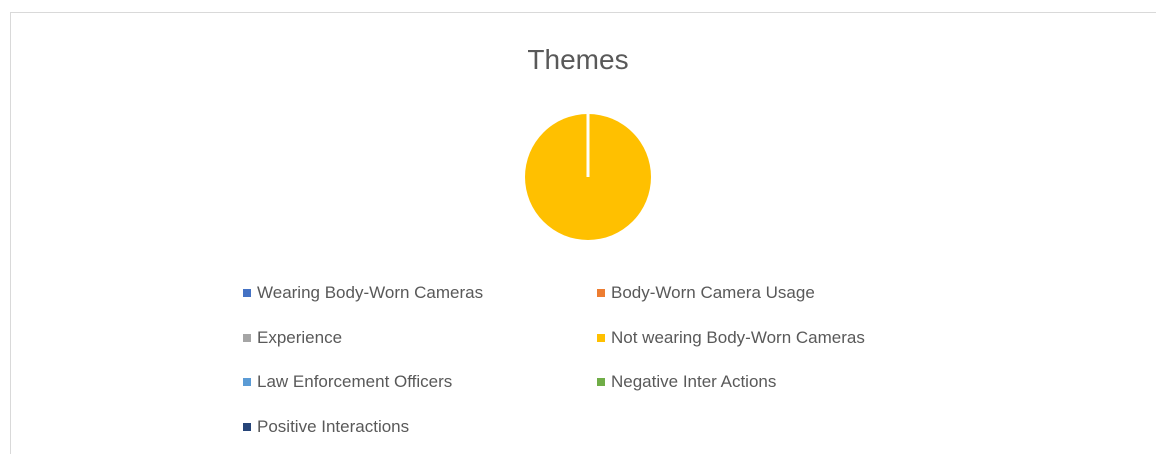 The image size is (1156, 454). I want to click on legend-label: Not wearing Body-Worn Cameras, so click(738, 337).